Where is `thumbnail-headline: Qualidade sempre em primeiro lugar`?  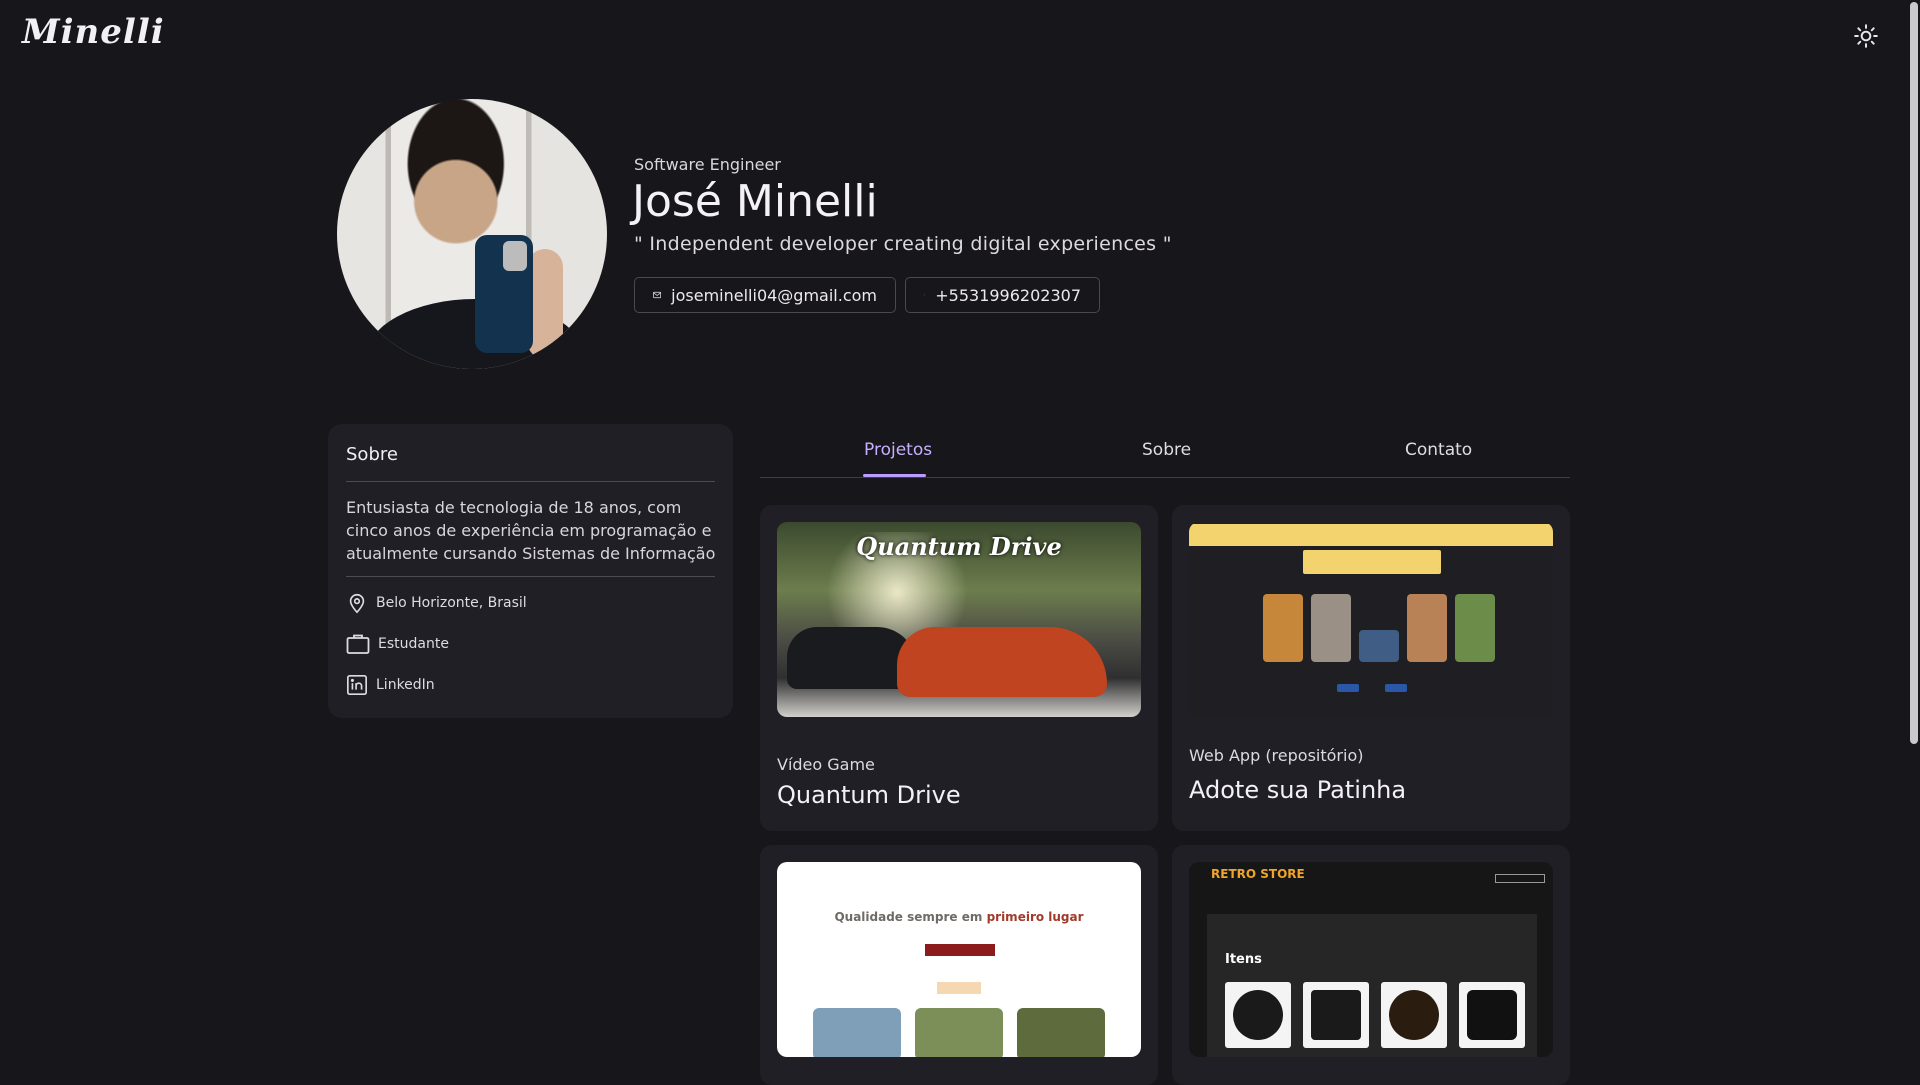 thumbnail-headline: Qualidade sempre em primeiro lugar is located at coordinates (959, 917).